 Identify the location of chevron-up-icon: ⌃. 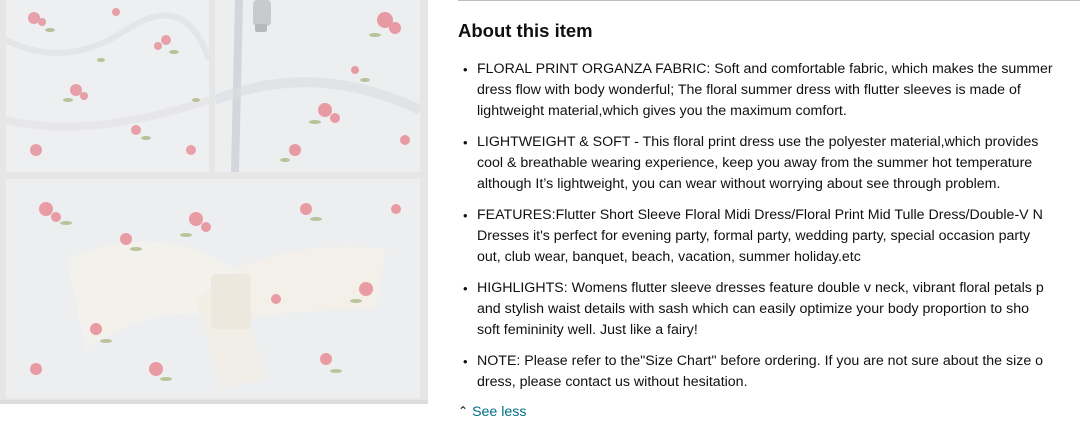
(463, 411).